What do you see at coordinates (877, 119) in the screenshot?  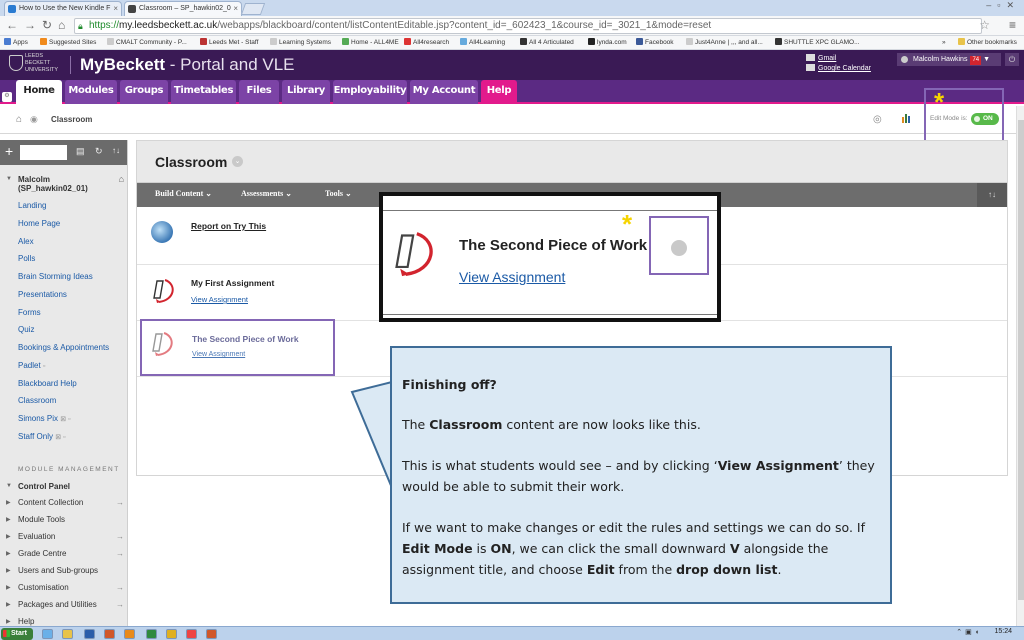 I see `eye-icon: ◎` at bounding box center [877, 119].